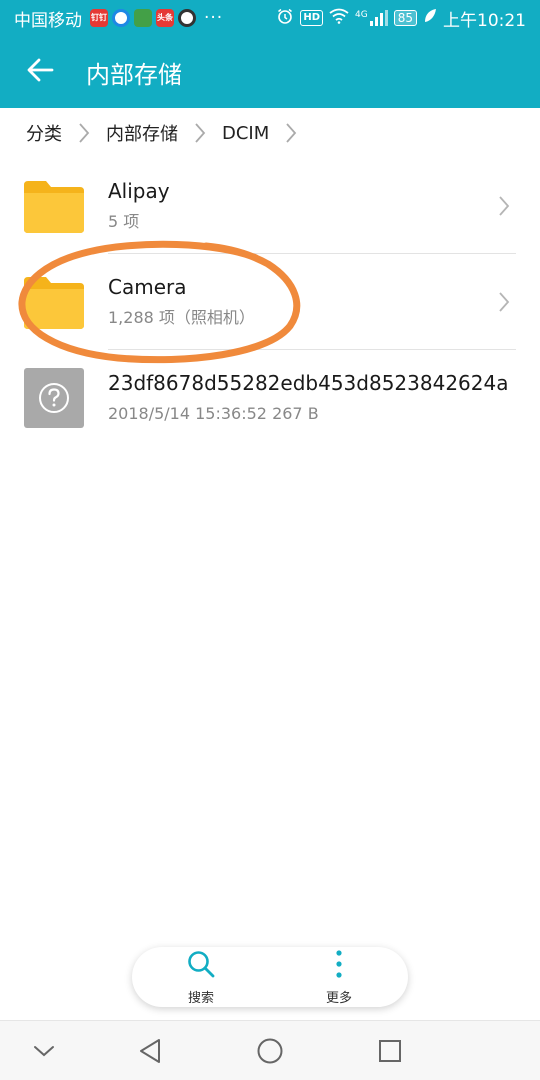 The height and width of the screenshot is (1080, 540). What do you see at coordinates (339, 18) in the screenshot?
I see `wifi-icon` at bounding box center [339, 18].